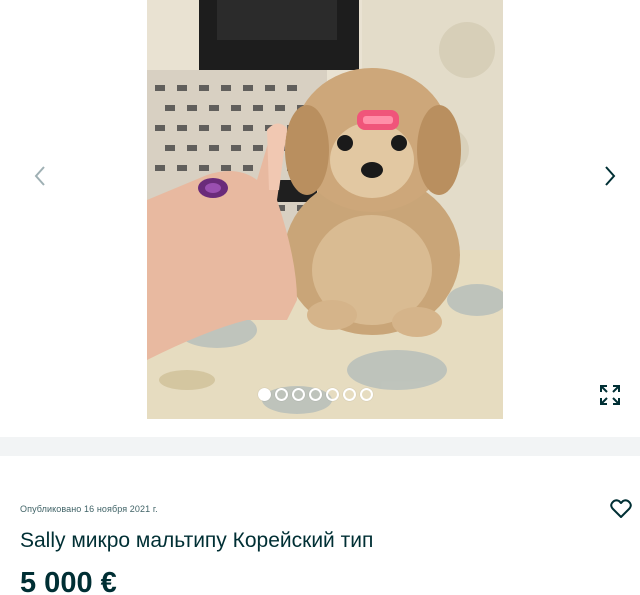 Image resolution: width=640 pixels, height=595 pixels. I want to click on chevron-right-icon, so click(610, 176).